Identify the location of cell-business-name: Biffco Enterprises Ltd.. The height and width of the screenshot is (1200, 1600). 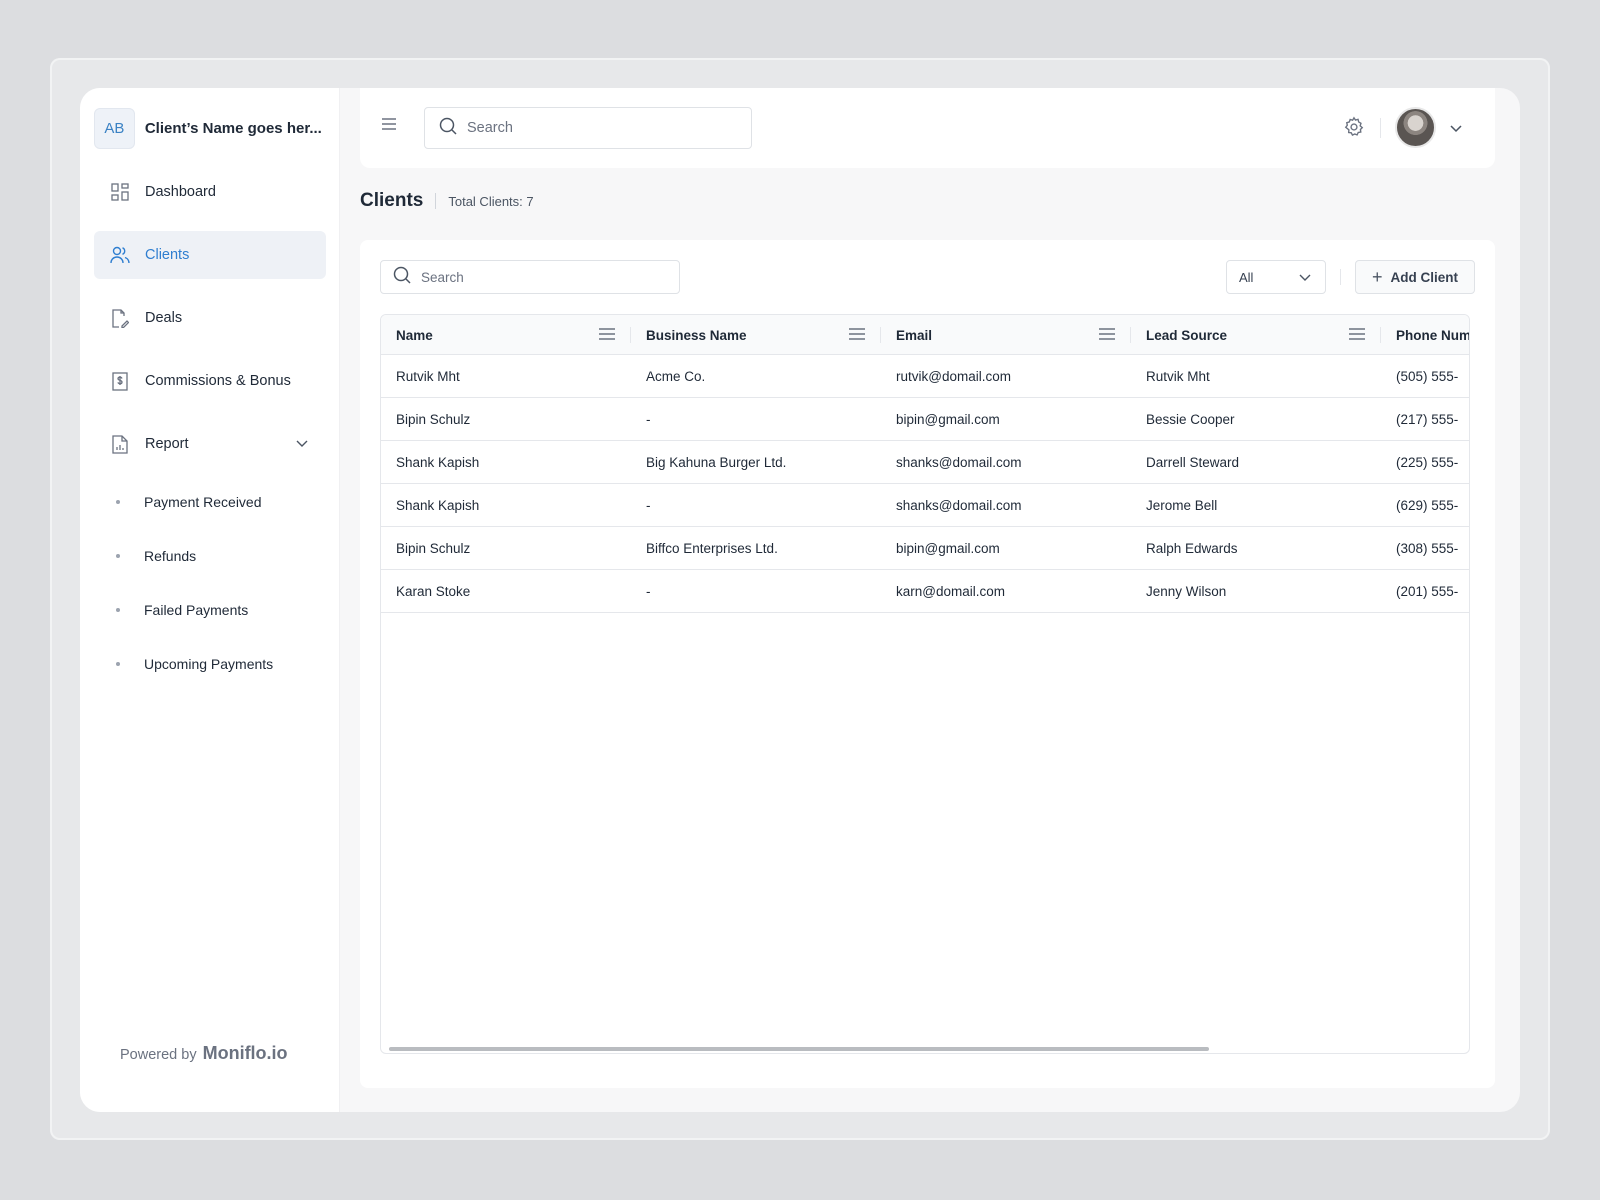
(712, 548).